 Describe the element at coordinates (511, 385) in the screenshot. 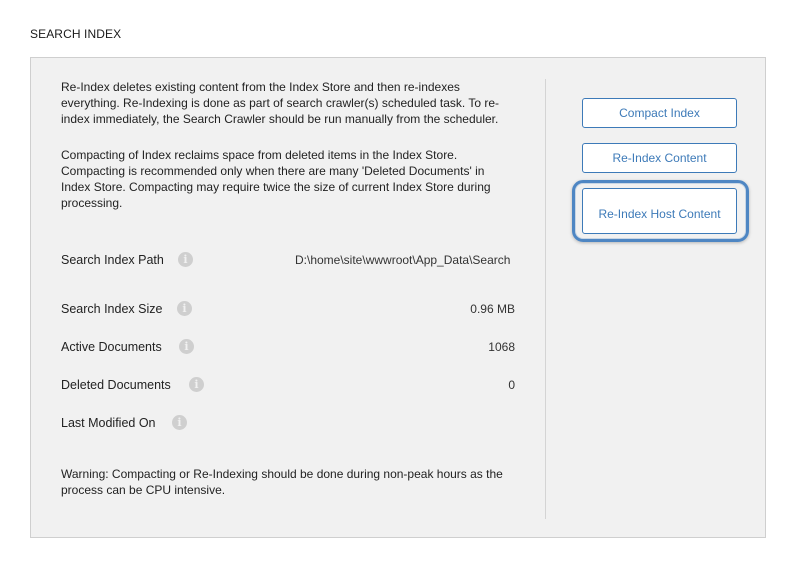

I see `field-value: 0` at that location.